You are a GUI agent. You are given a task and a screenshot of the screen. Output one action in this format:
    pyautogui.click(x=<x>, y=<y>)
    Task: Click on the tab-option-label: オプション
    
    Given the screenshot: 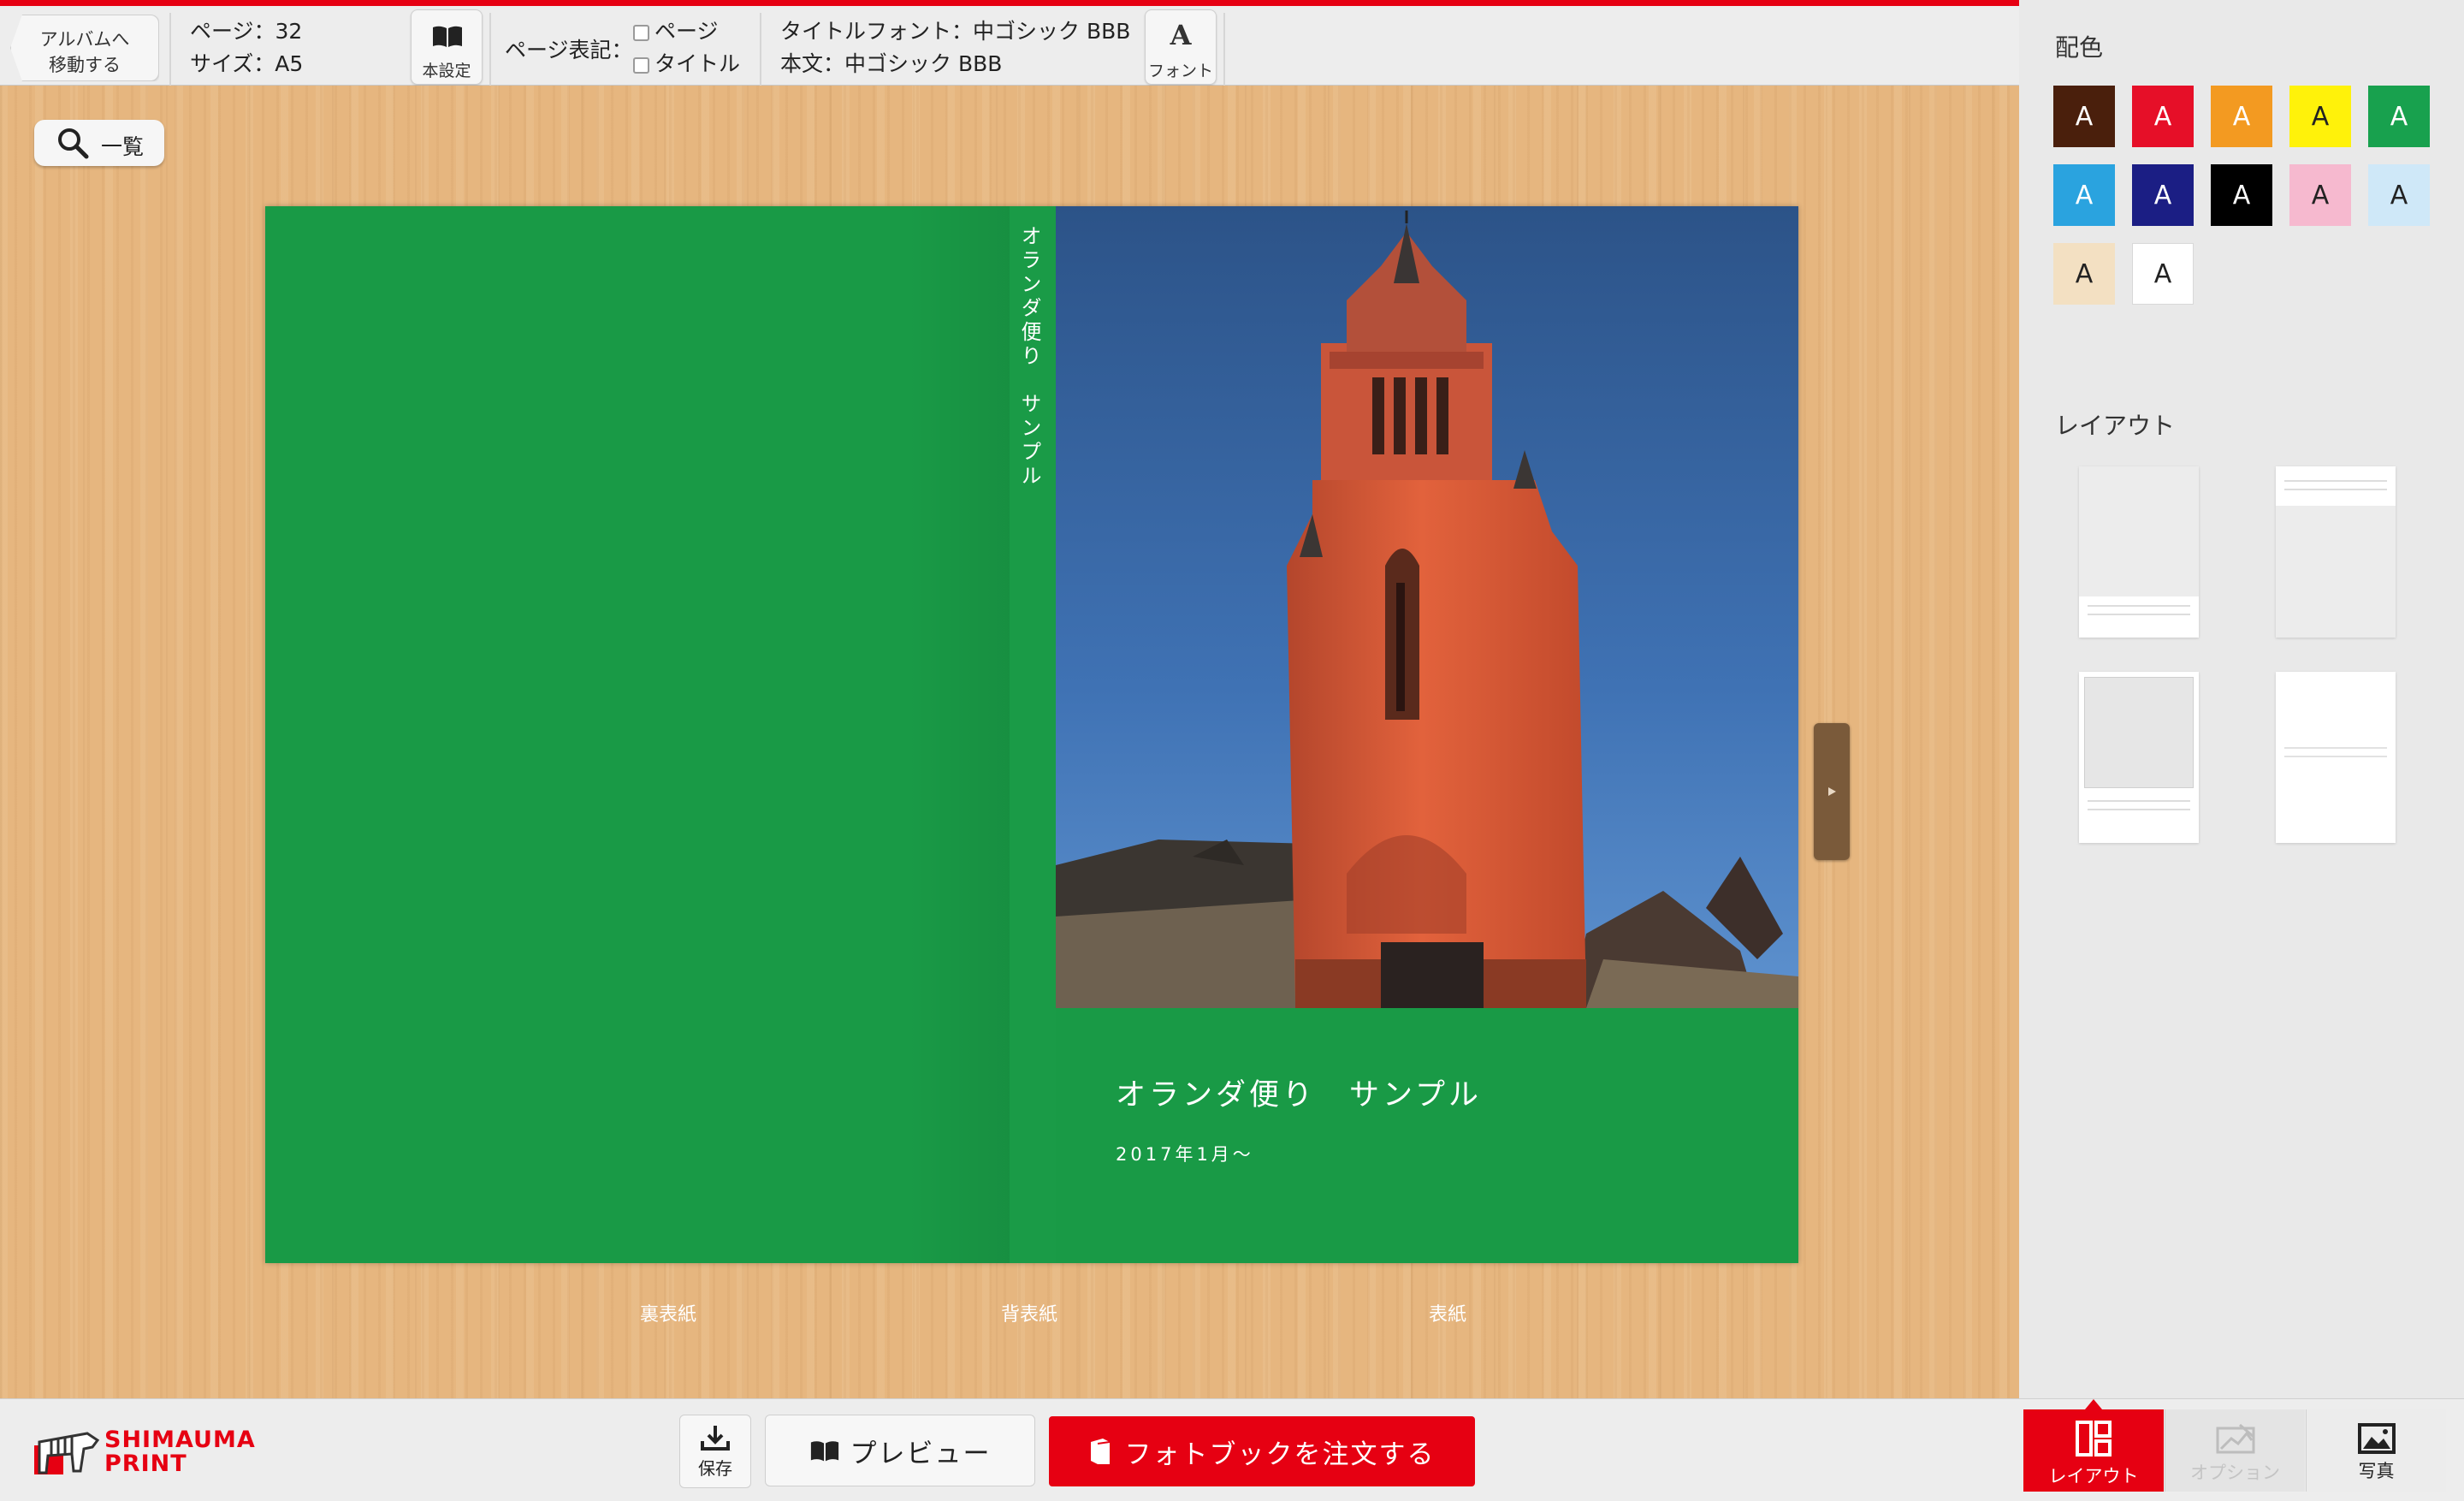 What is the action you would take?
    pyautogui.click(x=2235, y=1473)
    